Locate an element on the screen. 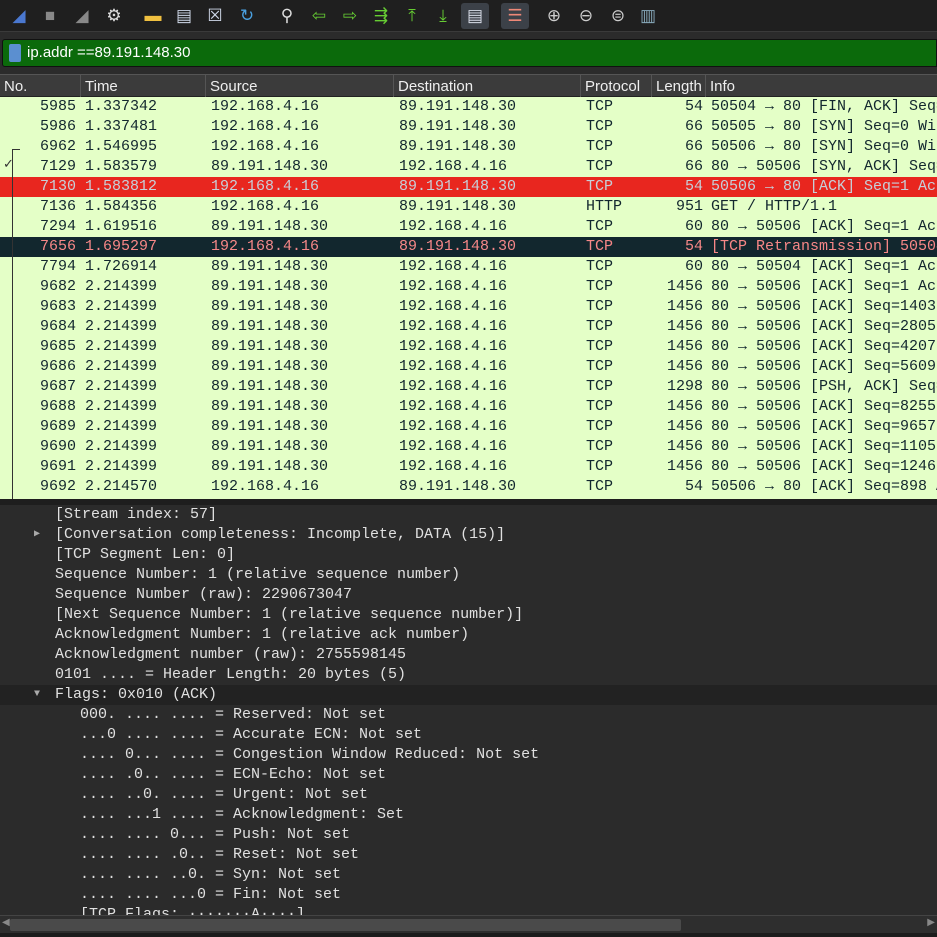  scroll-right-icon: ▶ is located at coordinates (931, 922).